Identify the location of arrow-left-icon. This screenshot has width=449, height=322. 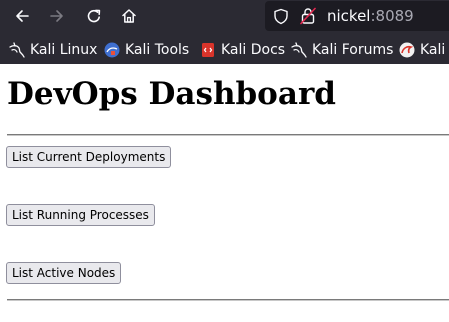
(22, 16).